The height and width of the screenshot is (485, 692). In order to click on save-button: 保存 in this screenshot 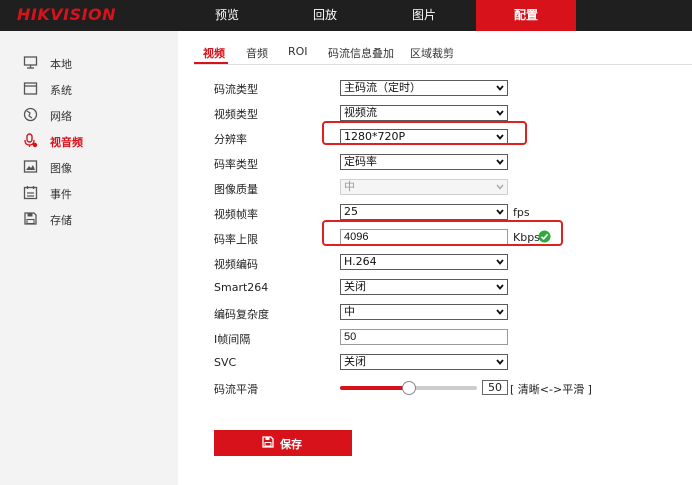, I will do `click(283, 443)`.